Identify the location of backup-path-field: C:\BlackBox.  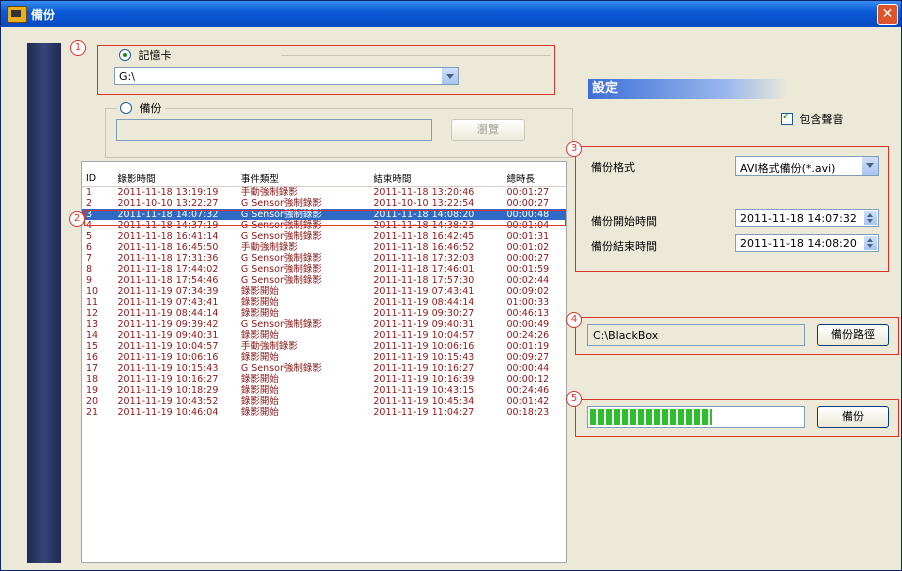
(696, 335).